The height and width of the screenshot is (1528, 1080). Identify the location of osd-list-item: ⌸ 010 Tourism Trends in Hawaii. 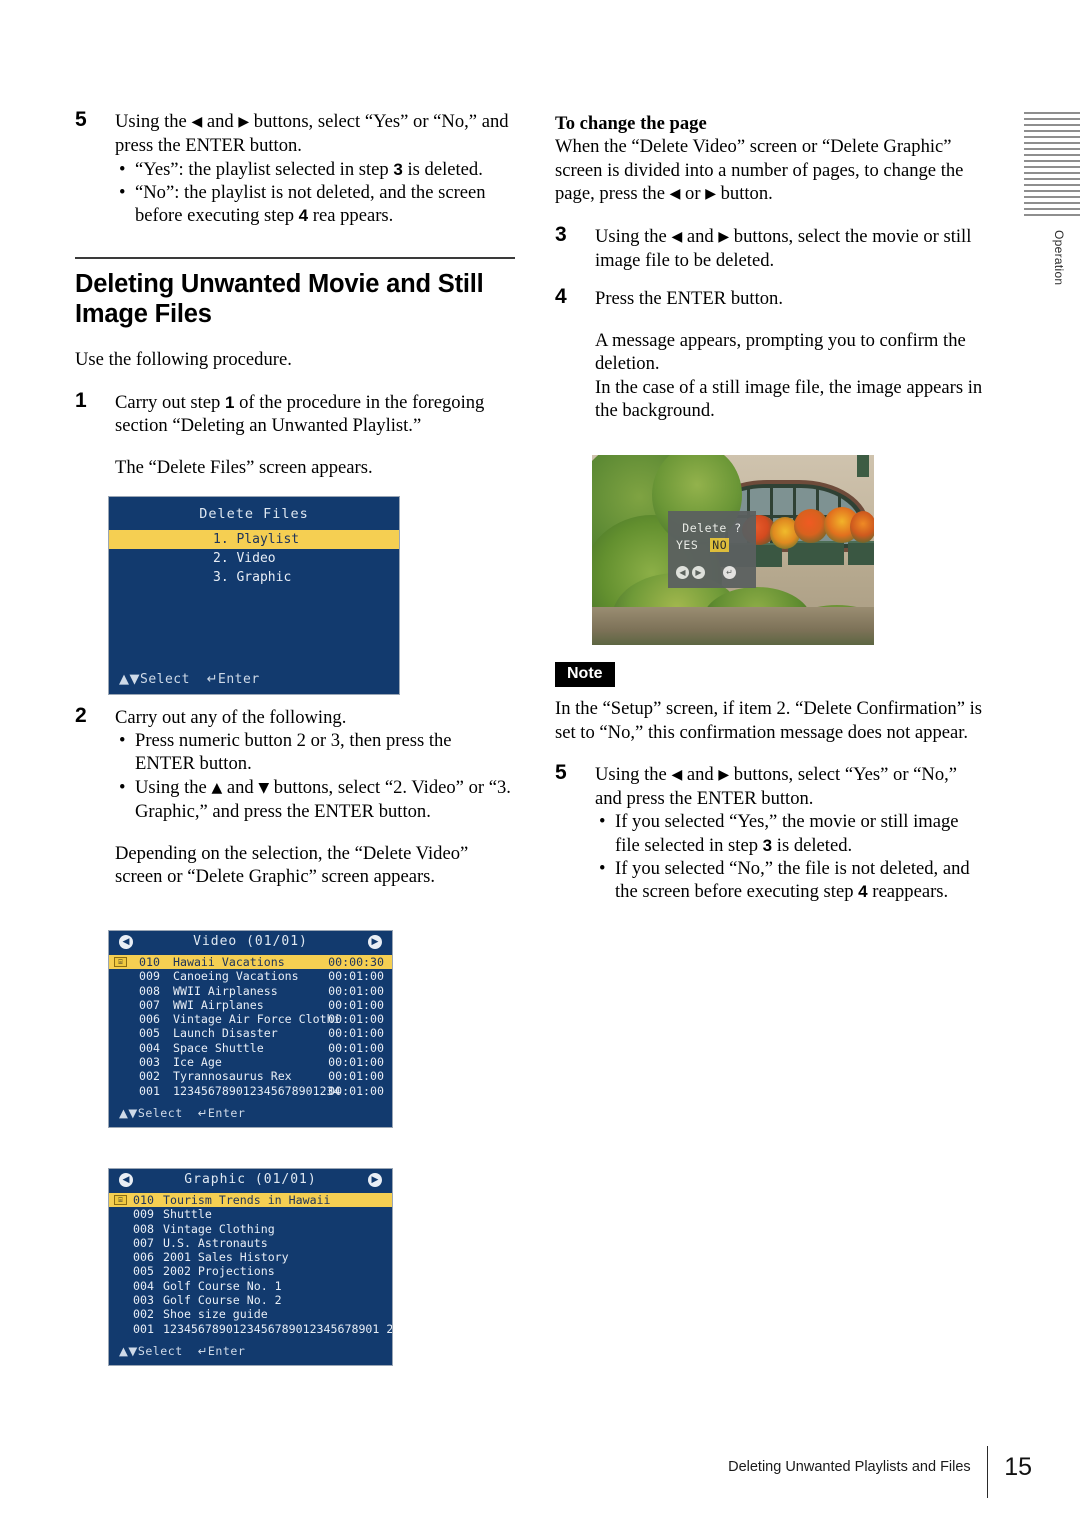
(250, 1200).